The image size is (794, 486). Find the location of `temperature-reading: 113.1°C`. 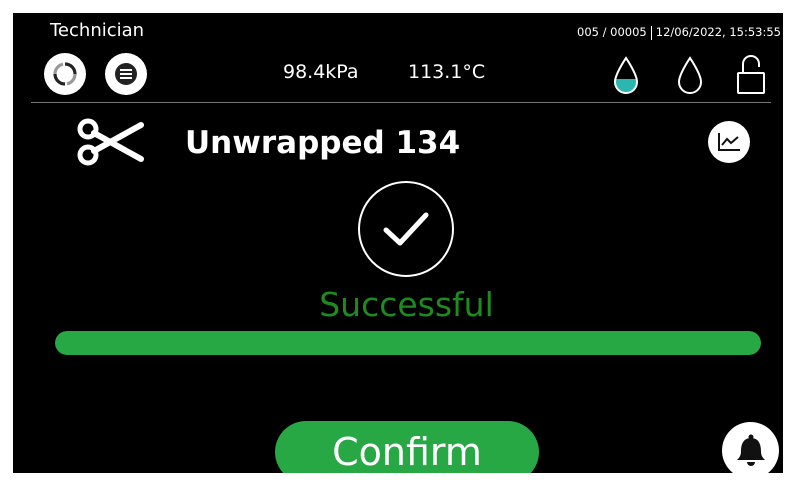

temperature-reading: 113.1°C is located at coordinates (447, 72).